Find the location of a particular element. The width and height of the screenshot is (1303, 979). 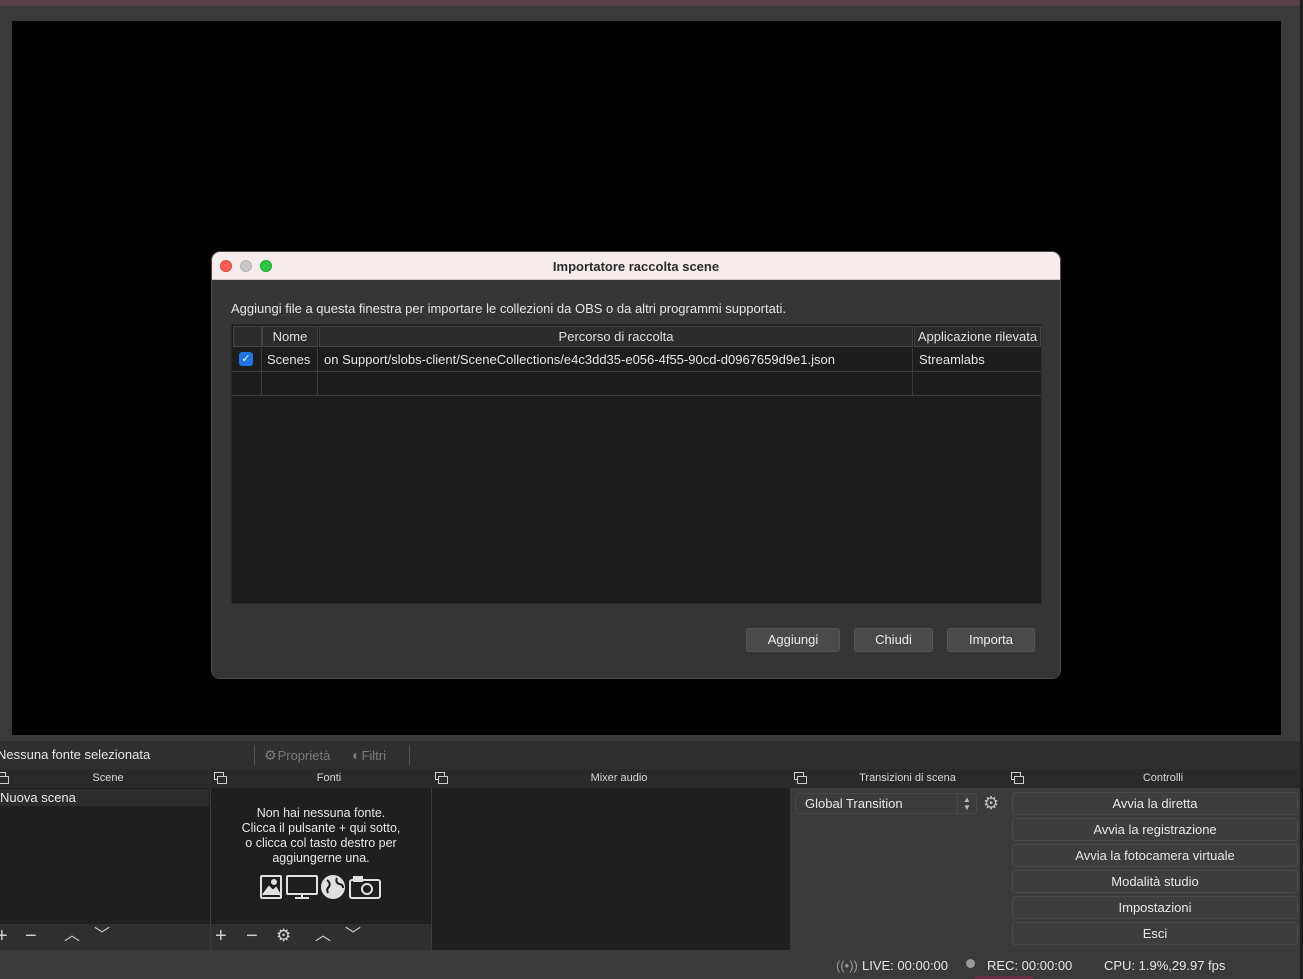

monitor-icon is located at coordinates (302, 887).